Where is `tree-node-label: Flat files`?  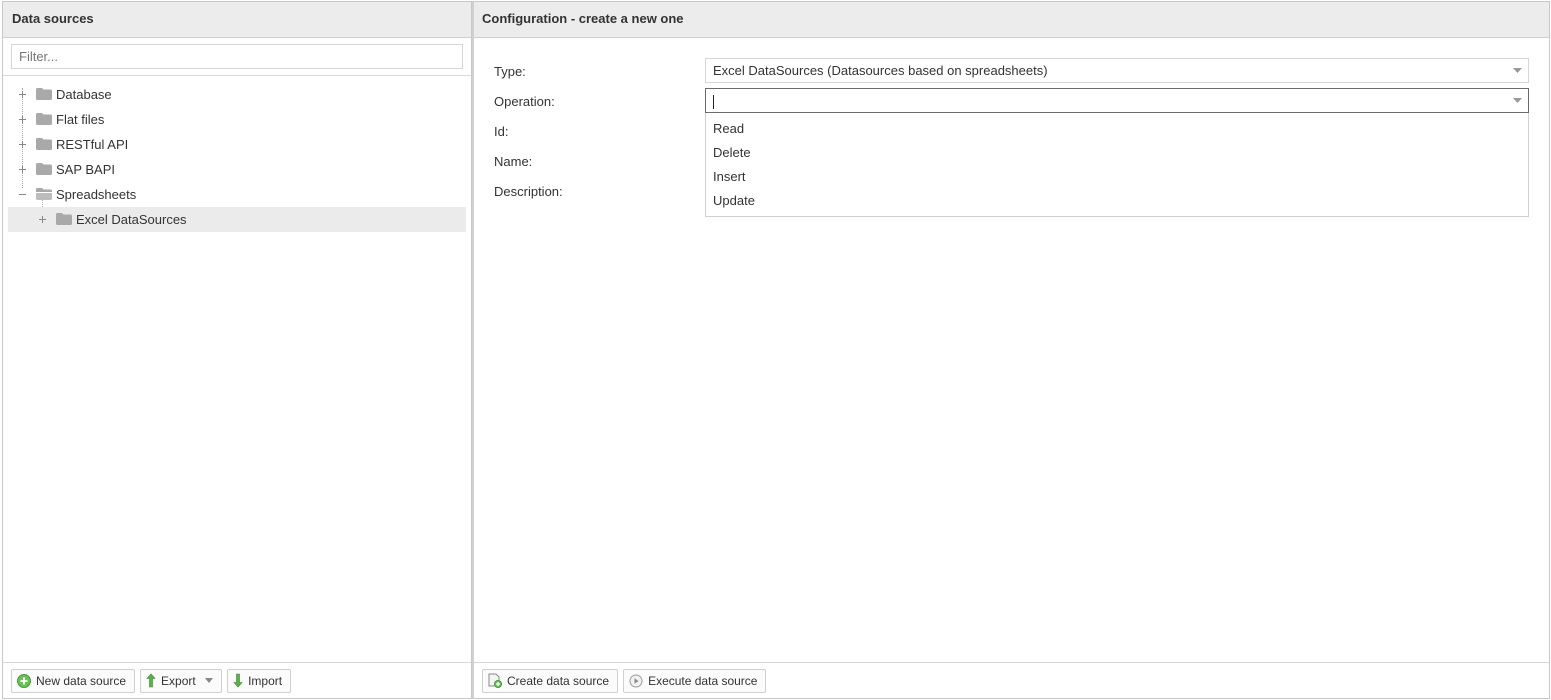 tree-node-label: Flat files is located at coordinates (80, 119).